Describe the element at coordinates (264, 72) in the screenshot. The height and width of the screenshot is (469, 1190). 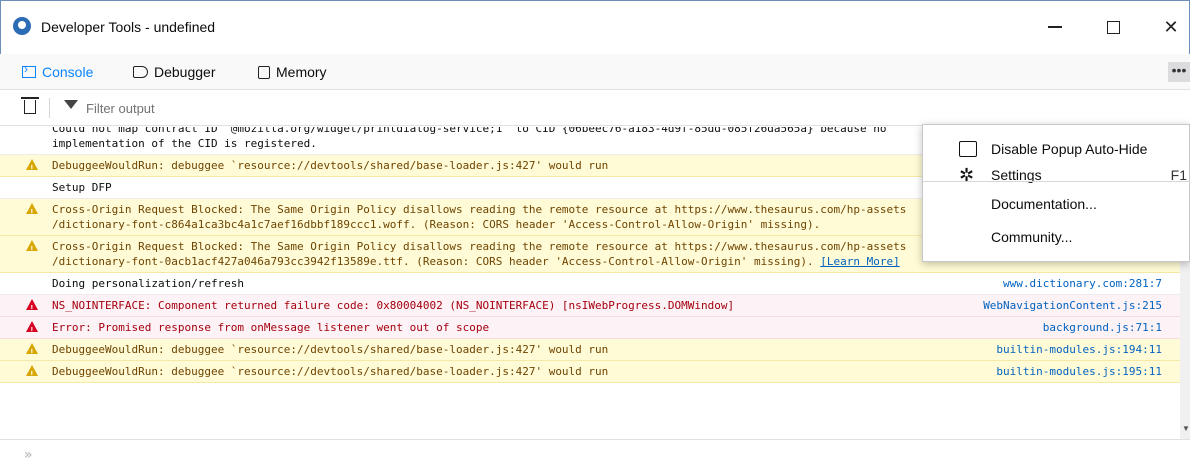
I see `memory-icon` at that location.